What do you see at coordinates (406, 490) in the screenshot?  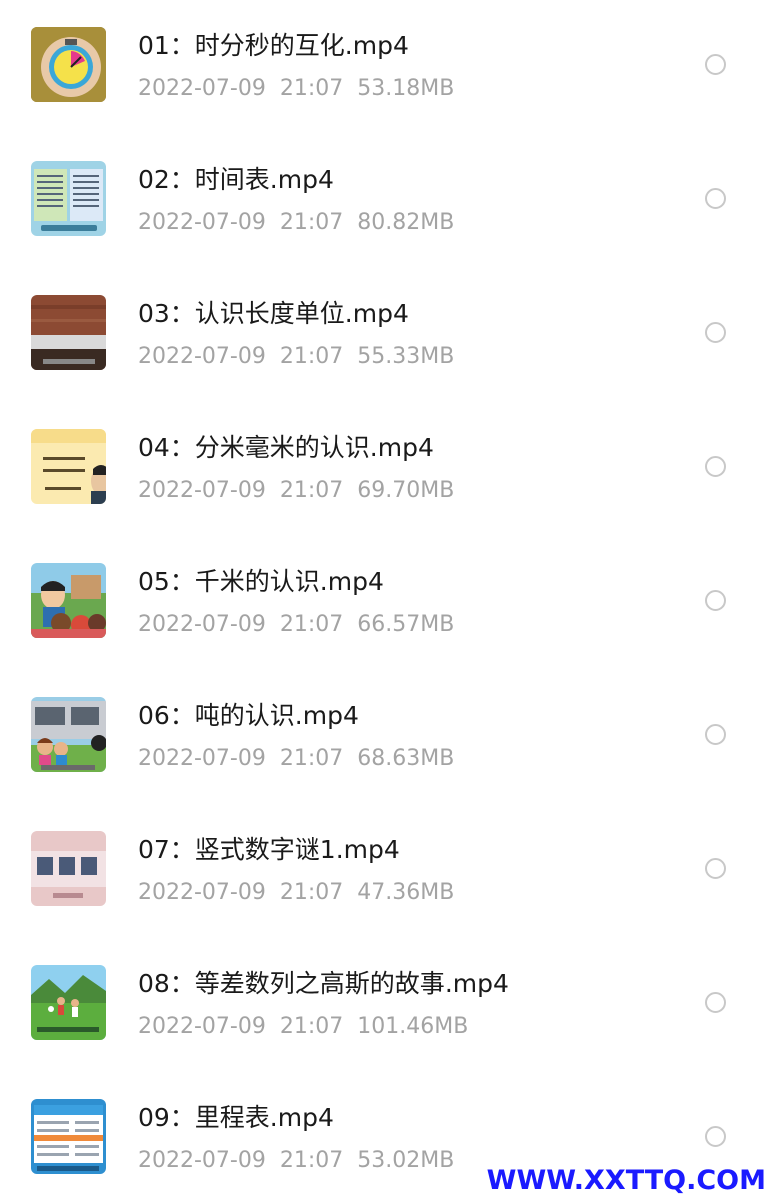 I see `file-size: 69.70MB` at bounding box center [406, 490].